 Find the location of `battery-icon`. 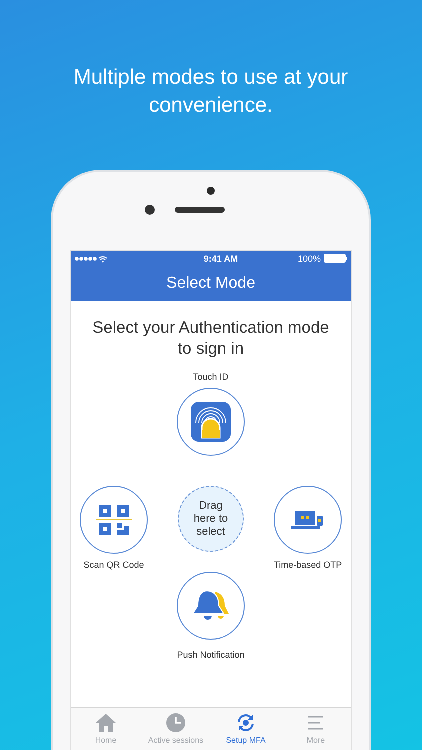

battery-icon is located at coordinates (336, 258).